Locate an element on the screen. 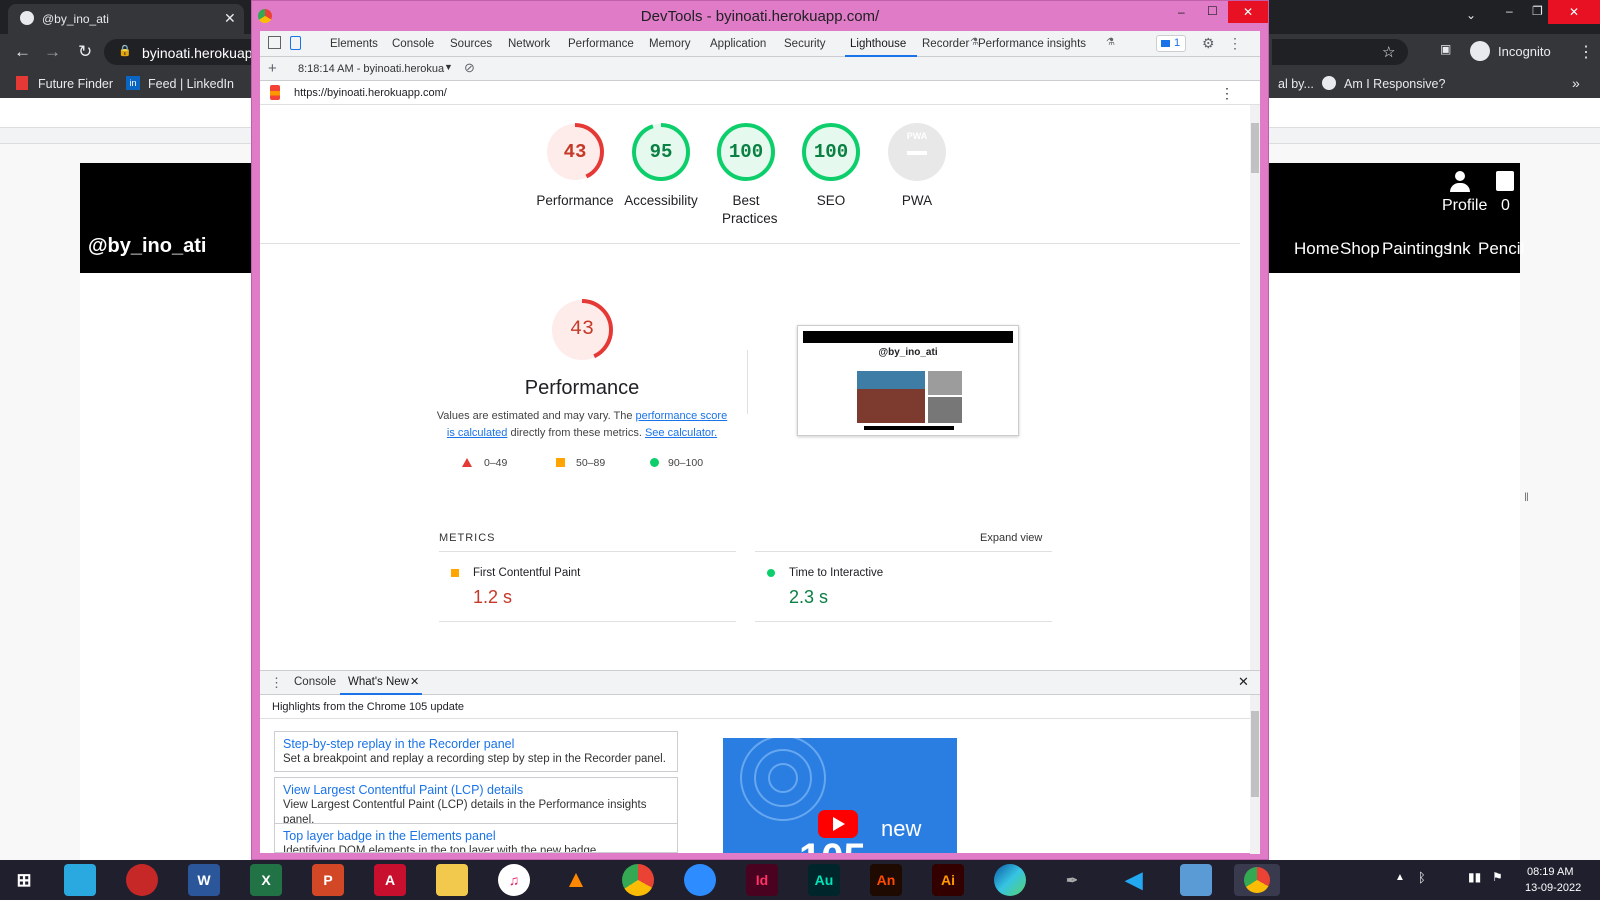  forward-icon: → is located at coordinates (52, 52).